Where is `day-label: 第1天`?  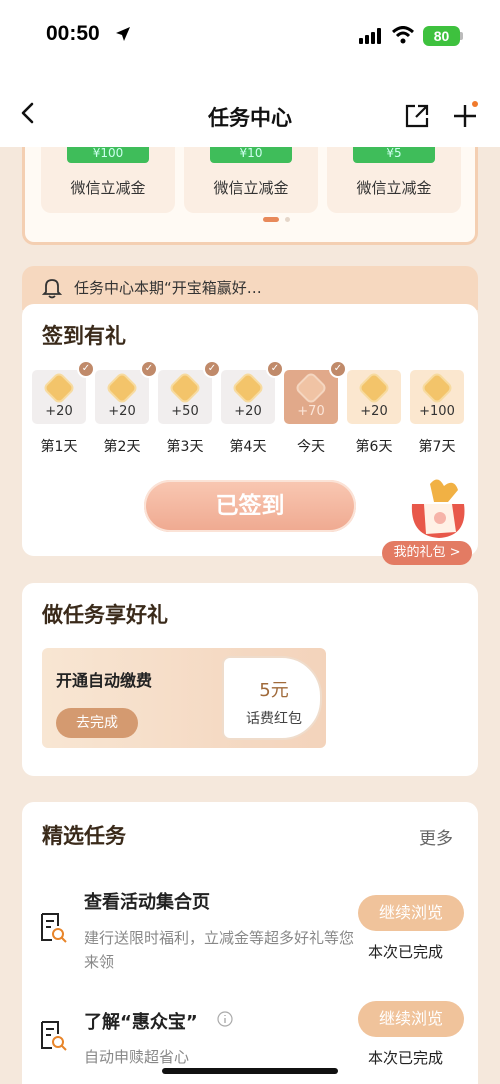
day-label: 第1天 is located at coordinates (59, 447).